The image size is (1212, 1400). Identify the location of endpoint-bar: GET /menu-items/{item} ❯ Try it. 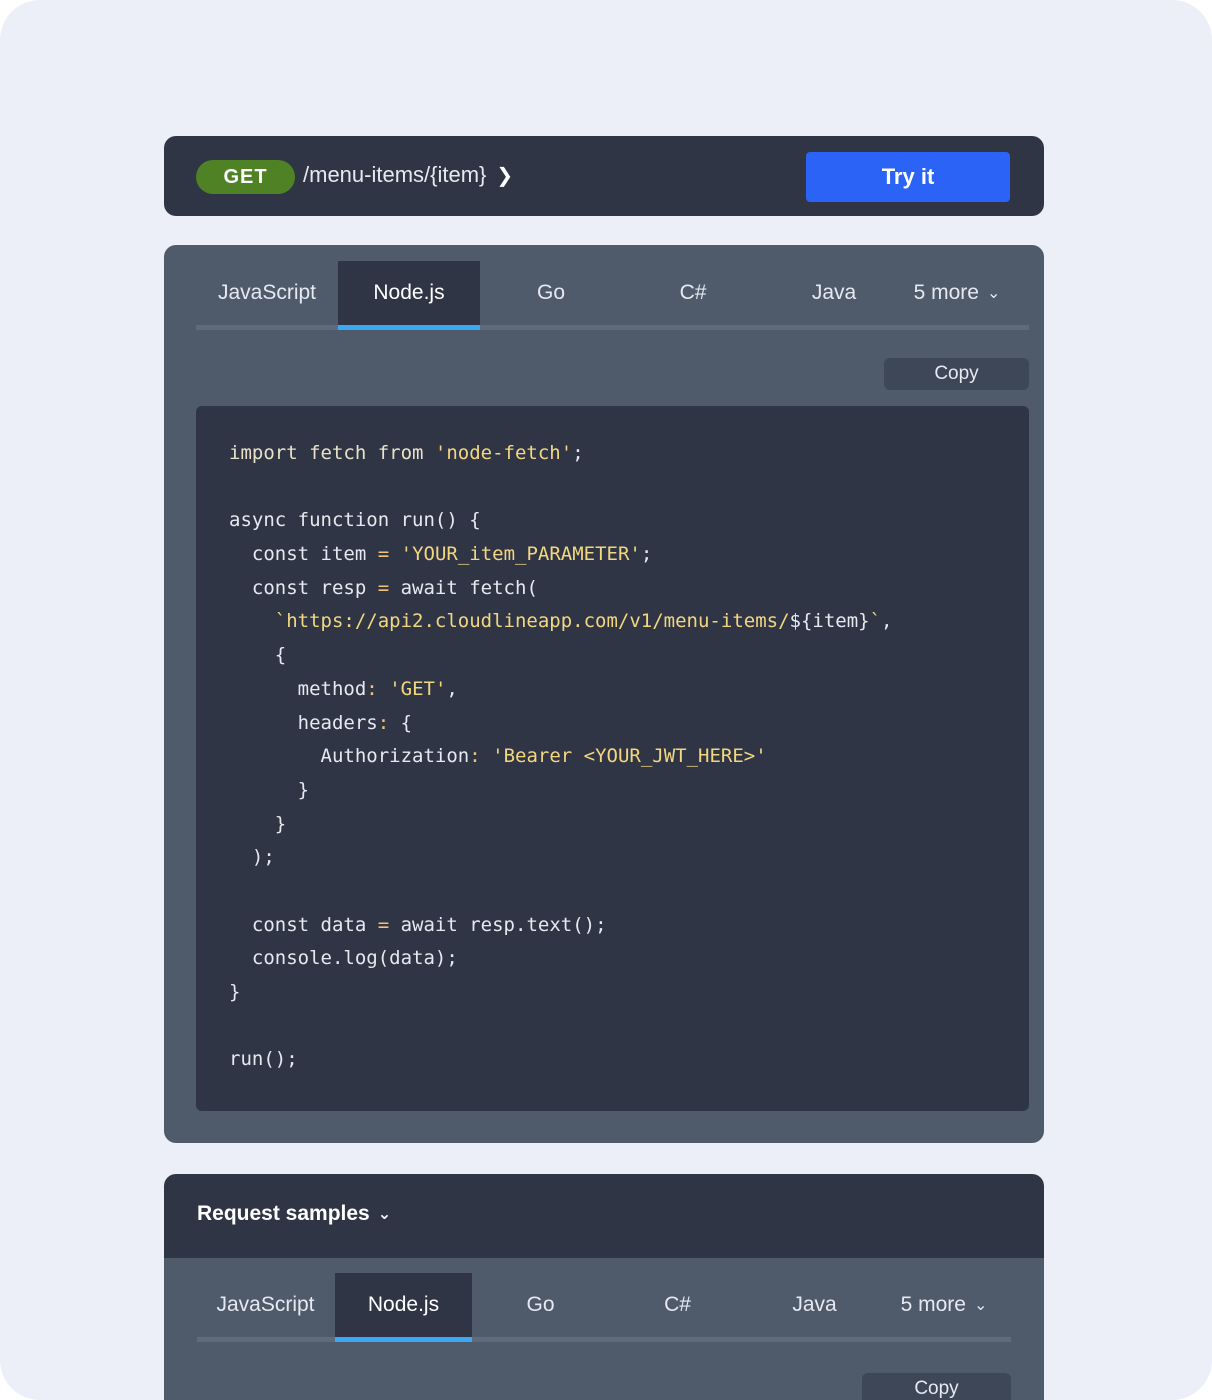
(604, 176).